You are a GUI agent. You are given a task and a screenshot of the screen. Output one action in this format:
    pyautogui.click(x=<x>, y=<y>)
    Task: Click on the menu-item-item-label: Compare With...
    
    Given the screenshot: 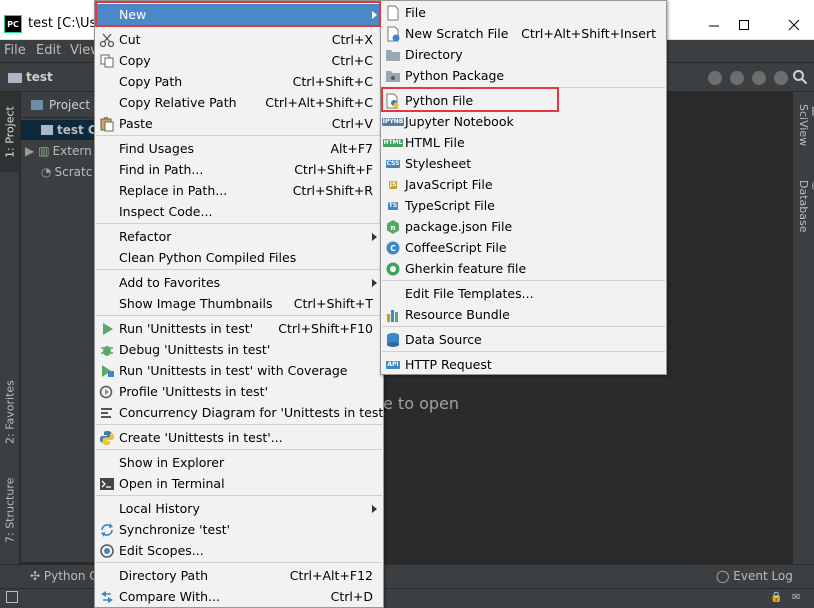 What is the action you would take?
    pyautogui.click(x=169, y=596)
    